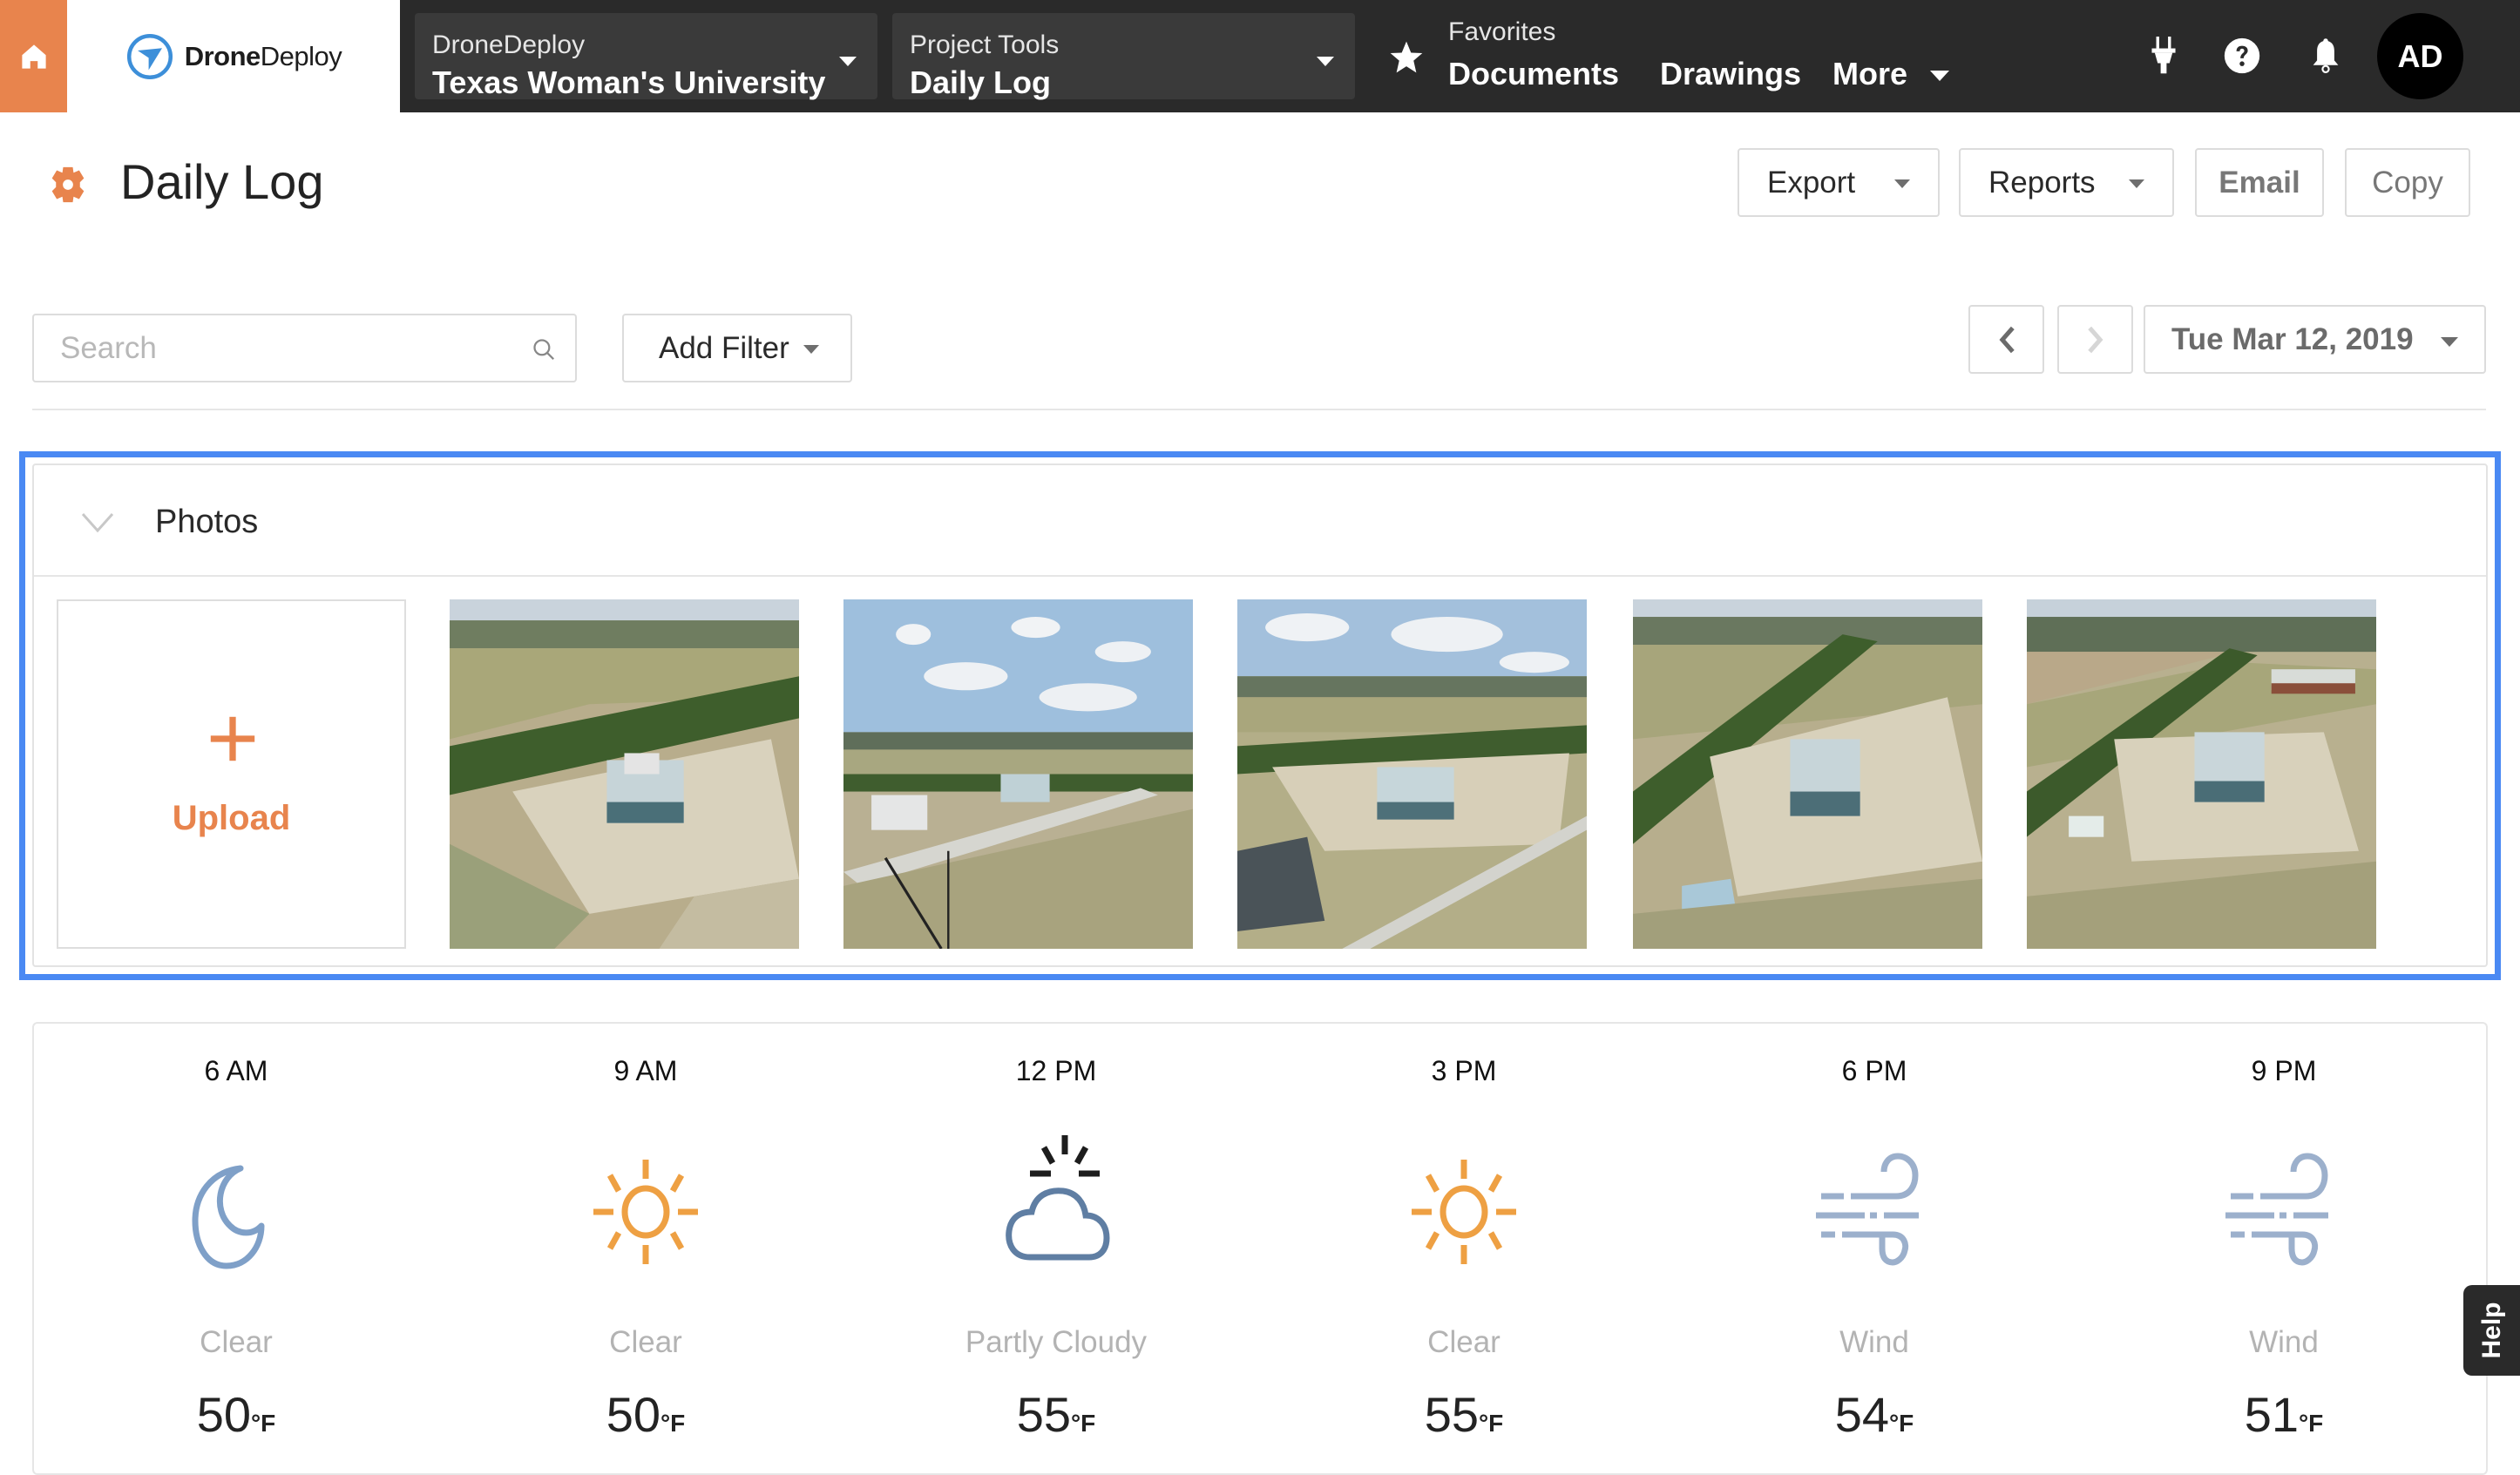  I want to click on add-filter-label: Add Filter, so click(724, 347).